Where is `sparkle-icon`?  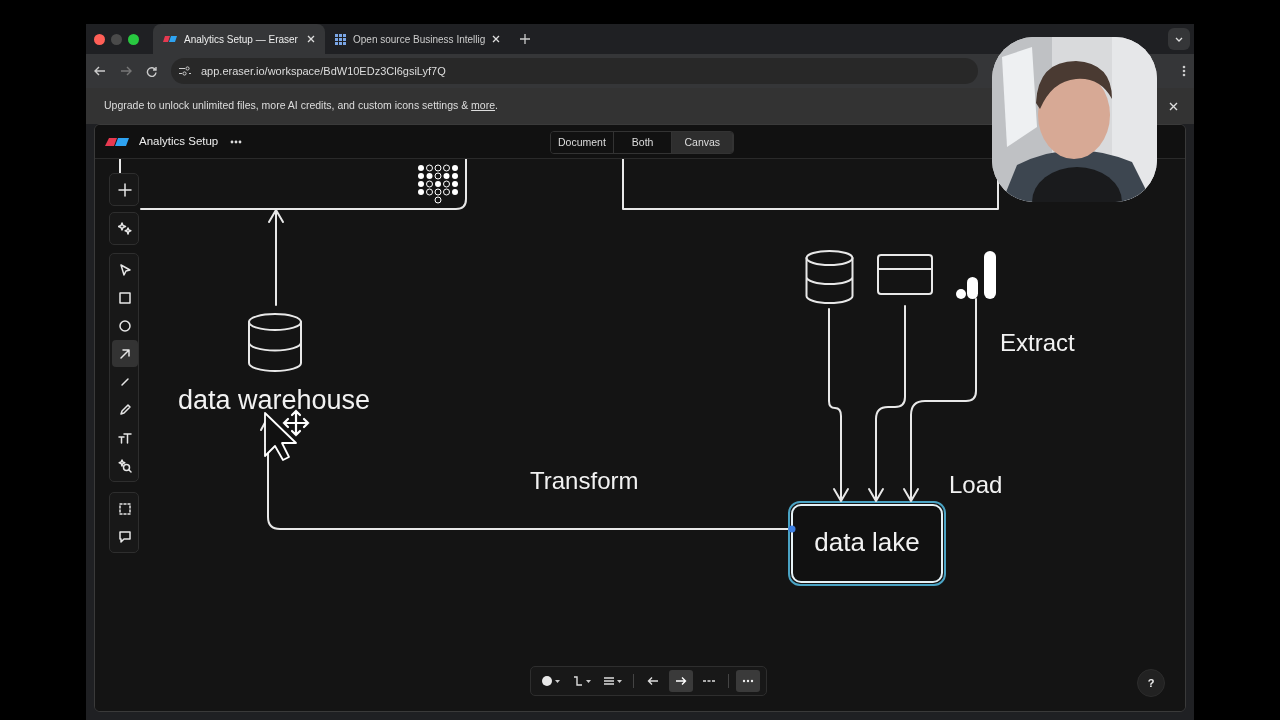 sparkle-icon is located at coordinates (125, 228).